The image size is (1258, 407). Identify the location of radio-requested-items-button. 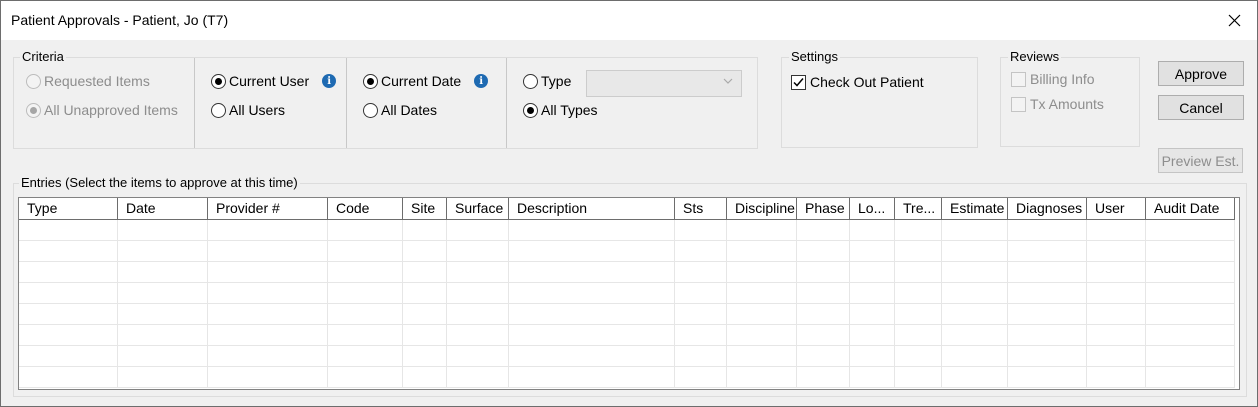
(33, 81).